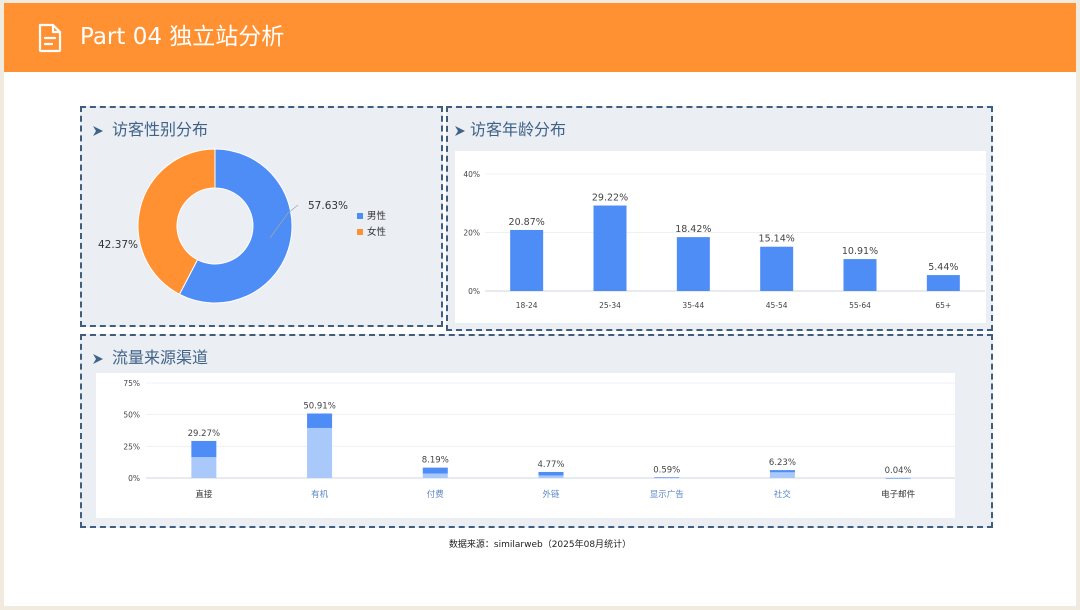 This screenshot has width=1080, height=610. What do you see at coordinates (320, 494) in the screenshot?
I see `x-tick-label-1: 有机` at bounding box center [320, 494].